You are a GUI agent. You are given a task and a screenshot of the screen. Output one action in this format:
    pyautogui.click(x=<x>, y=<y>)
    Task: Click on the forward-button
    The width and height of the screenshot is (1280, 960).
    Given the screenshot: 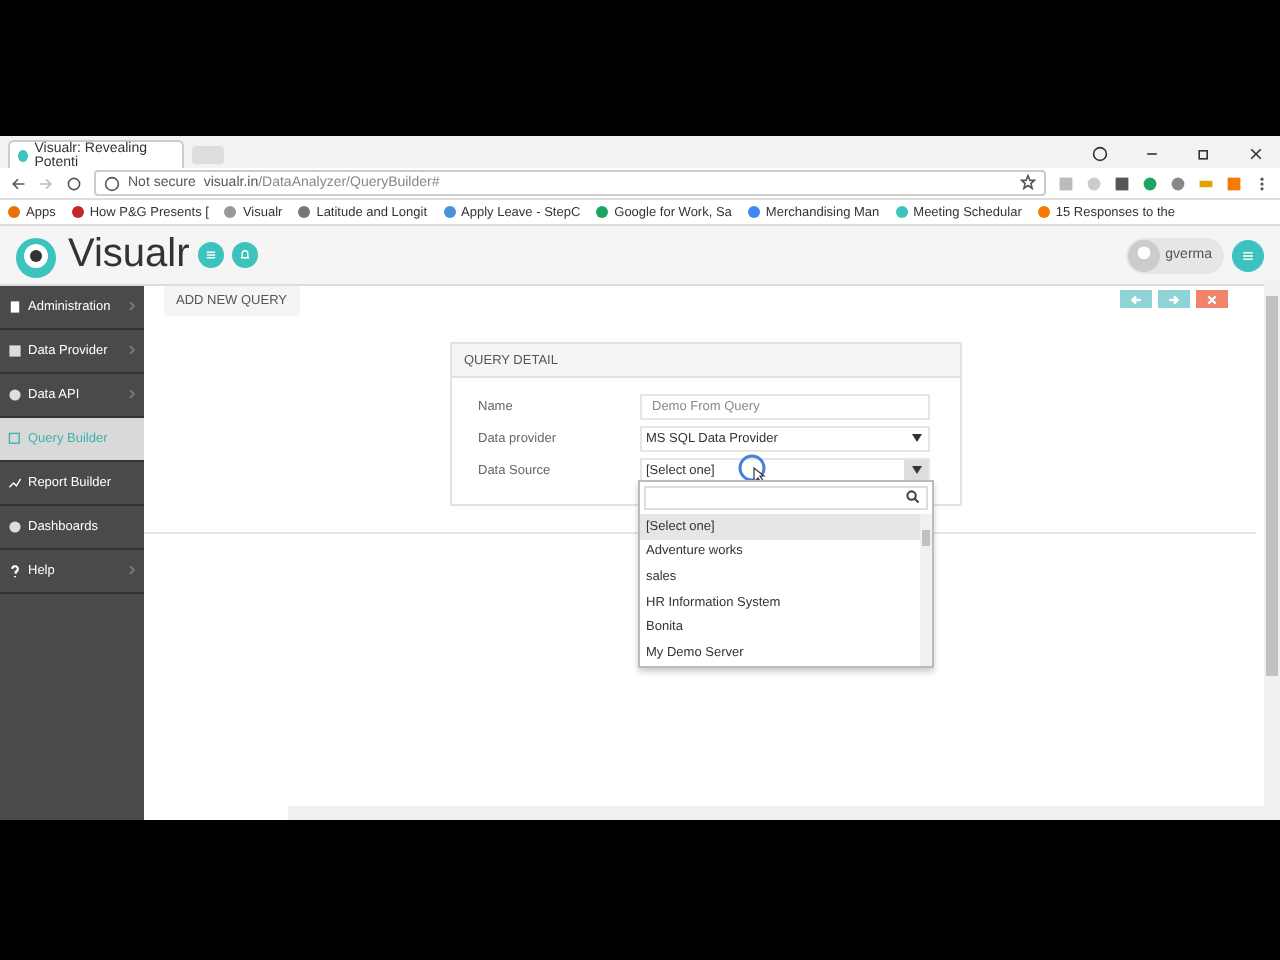 What is the action you would take?
    pyautogui.click(x=1174, y=299)
    